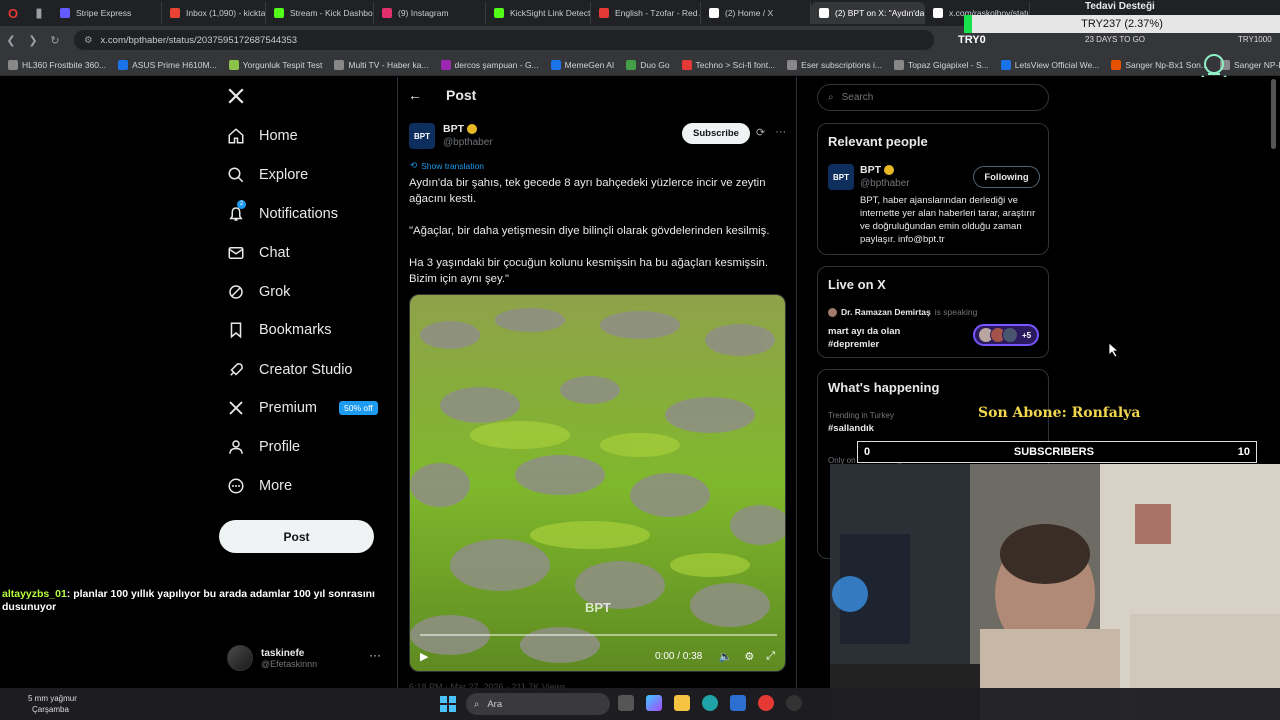 Image resolution: width=1280 pixels, height=720 pixels. What do you see at coordinates (626, 703) in the screenshot?
I see `task-view-icon` at bounding box center [626, 703].